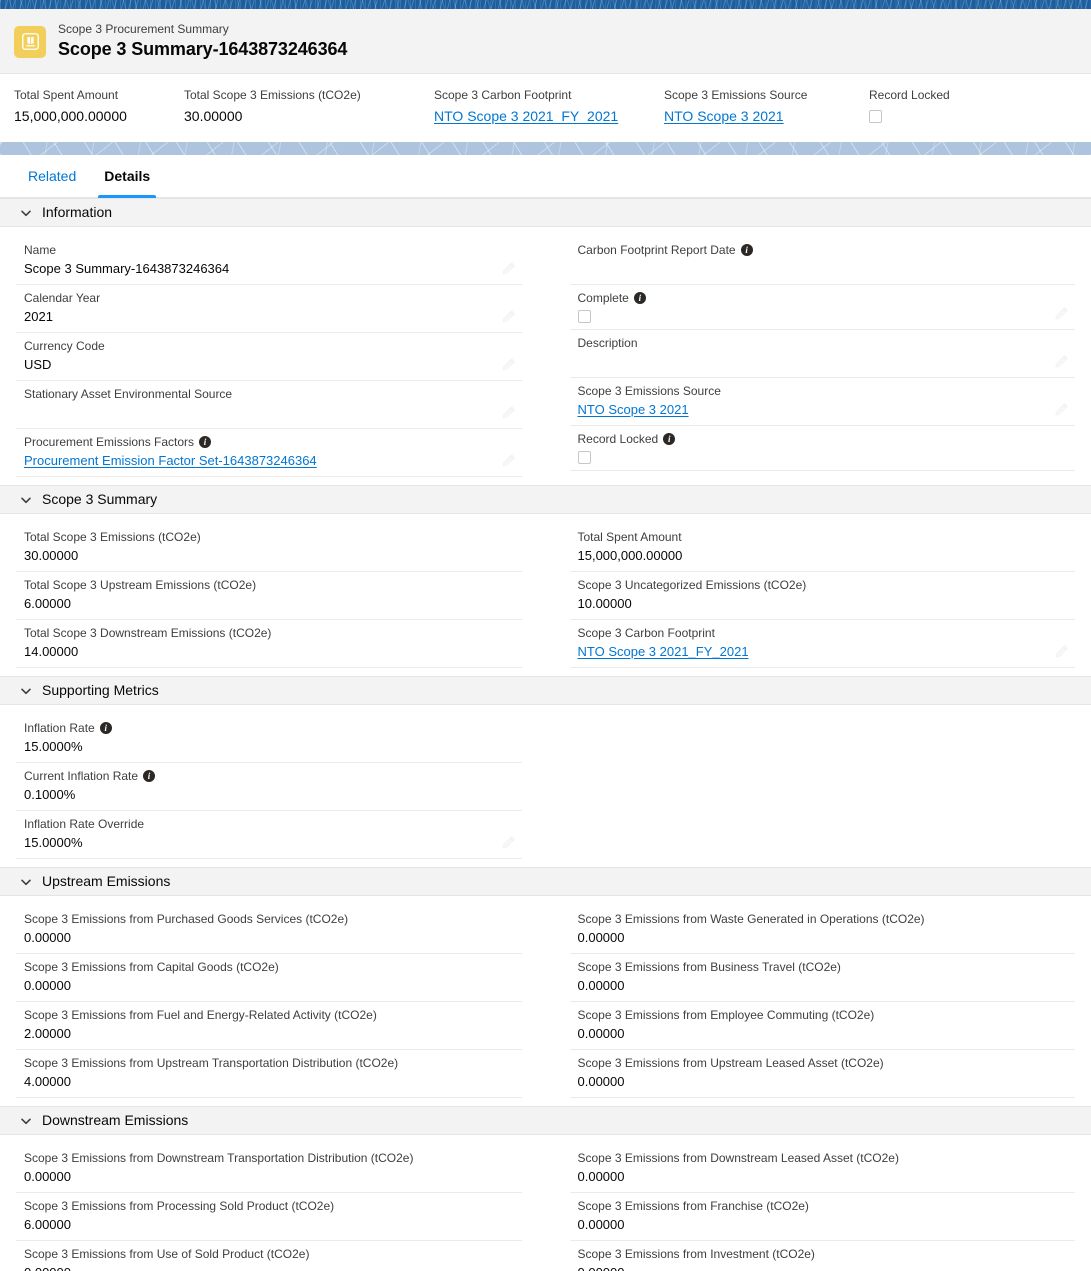  Describe the element at coordinates (633, 410) in the screenshot. I see `field-link: NTO Scope 3 2021` at that location.